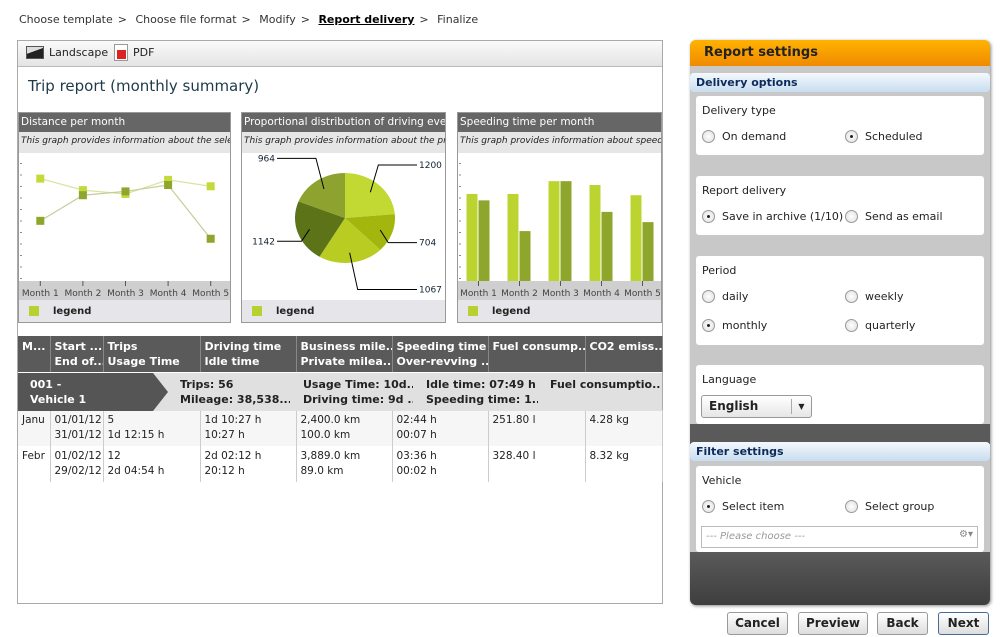  Describe the element at coordinates (963, 623) in the screenshot. I see `next-button: Next` at that location.